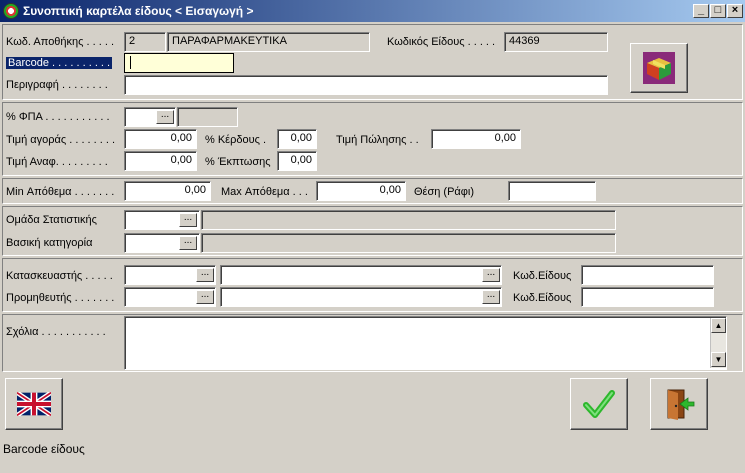 Image resolution: width=745 pixels, height=473 pixels. I want to click on close-button: ×, so click(735, 11).